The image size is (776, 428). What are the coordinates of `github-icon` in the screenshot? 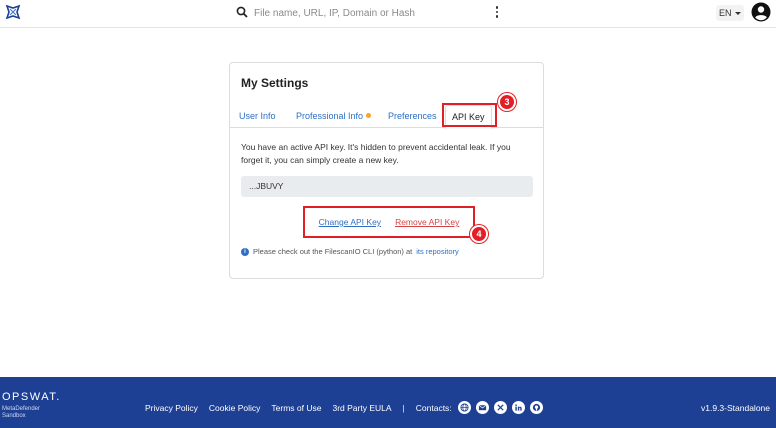 It's located at (536, 407).